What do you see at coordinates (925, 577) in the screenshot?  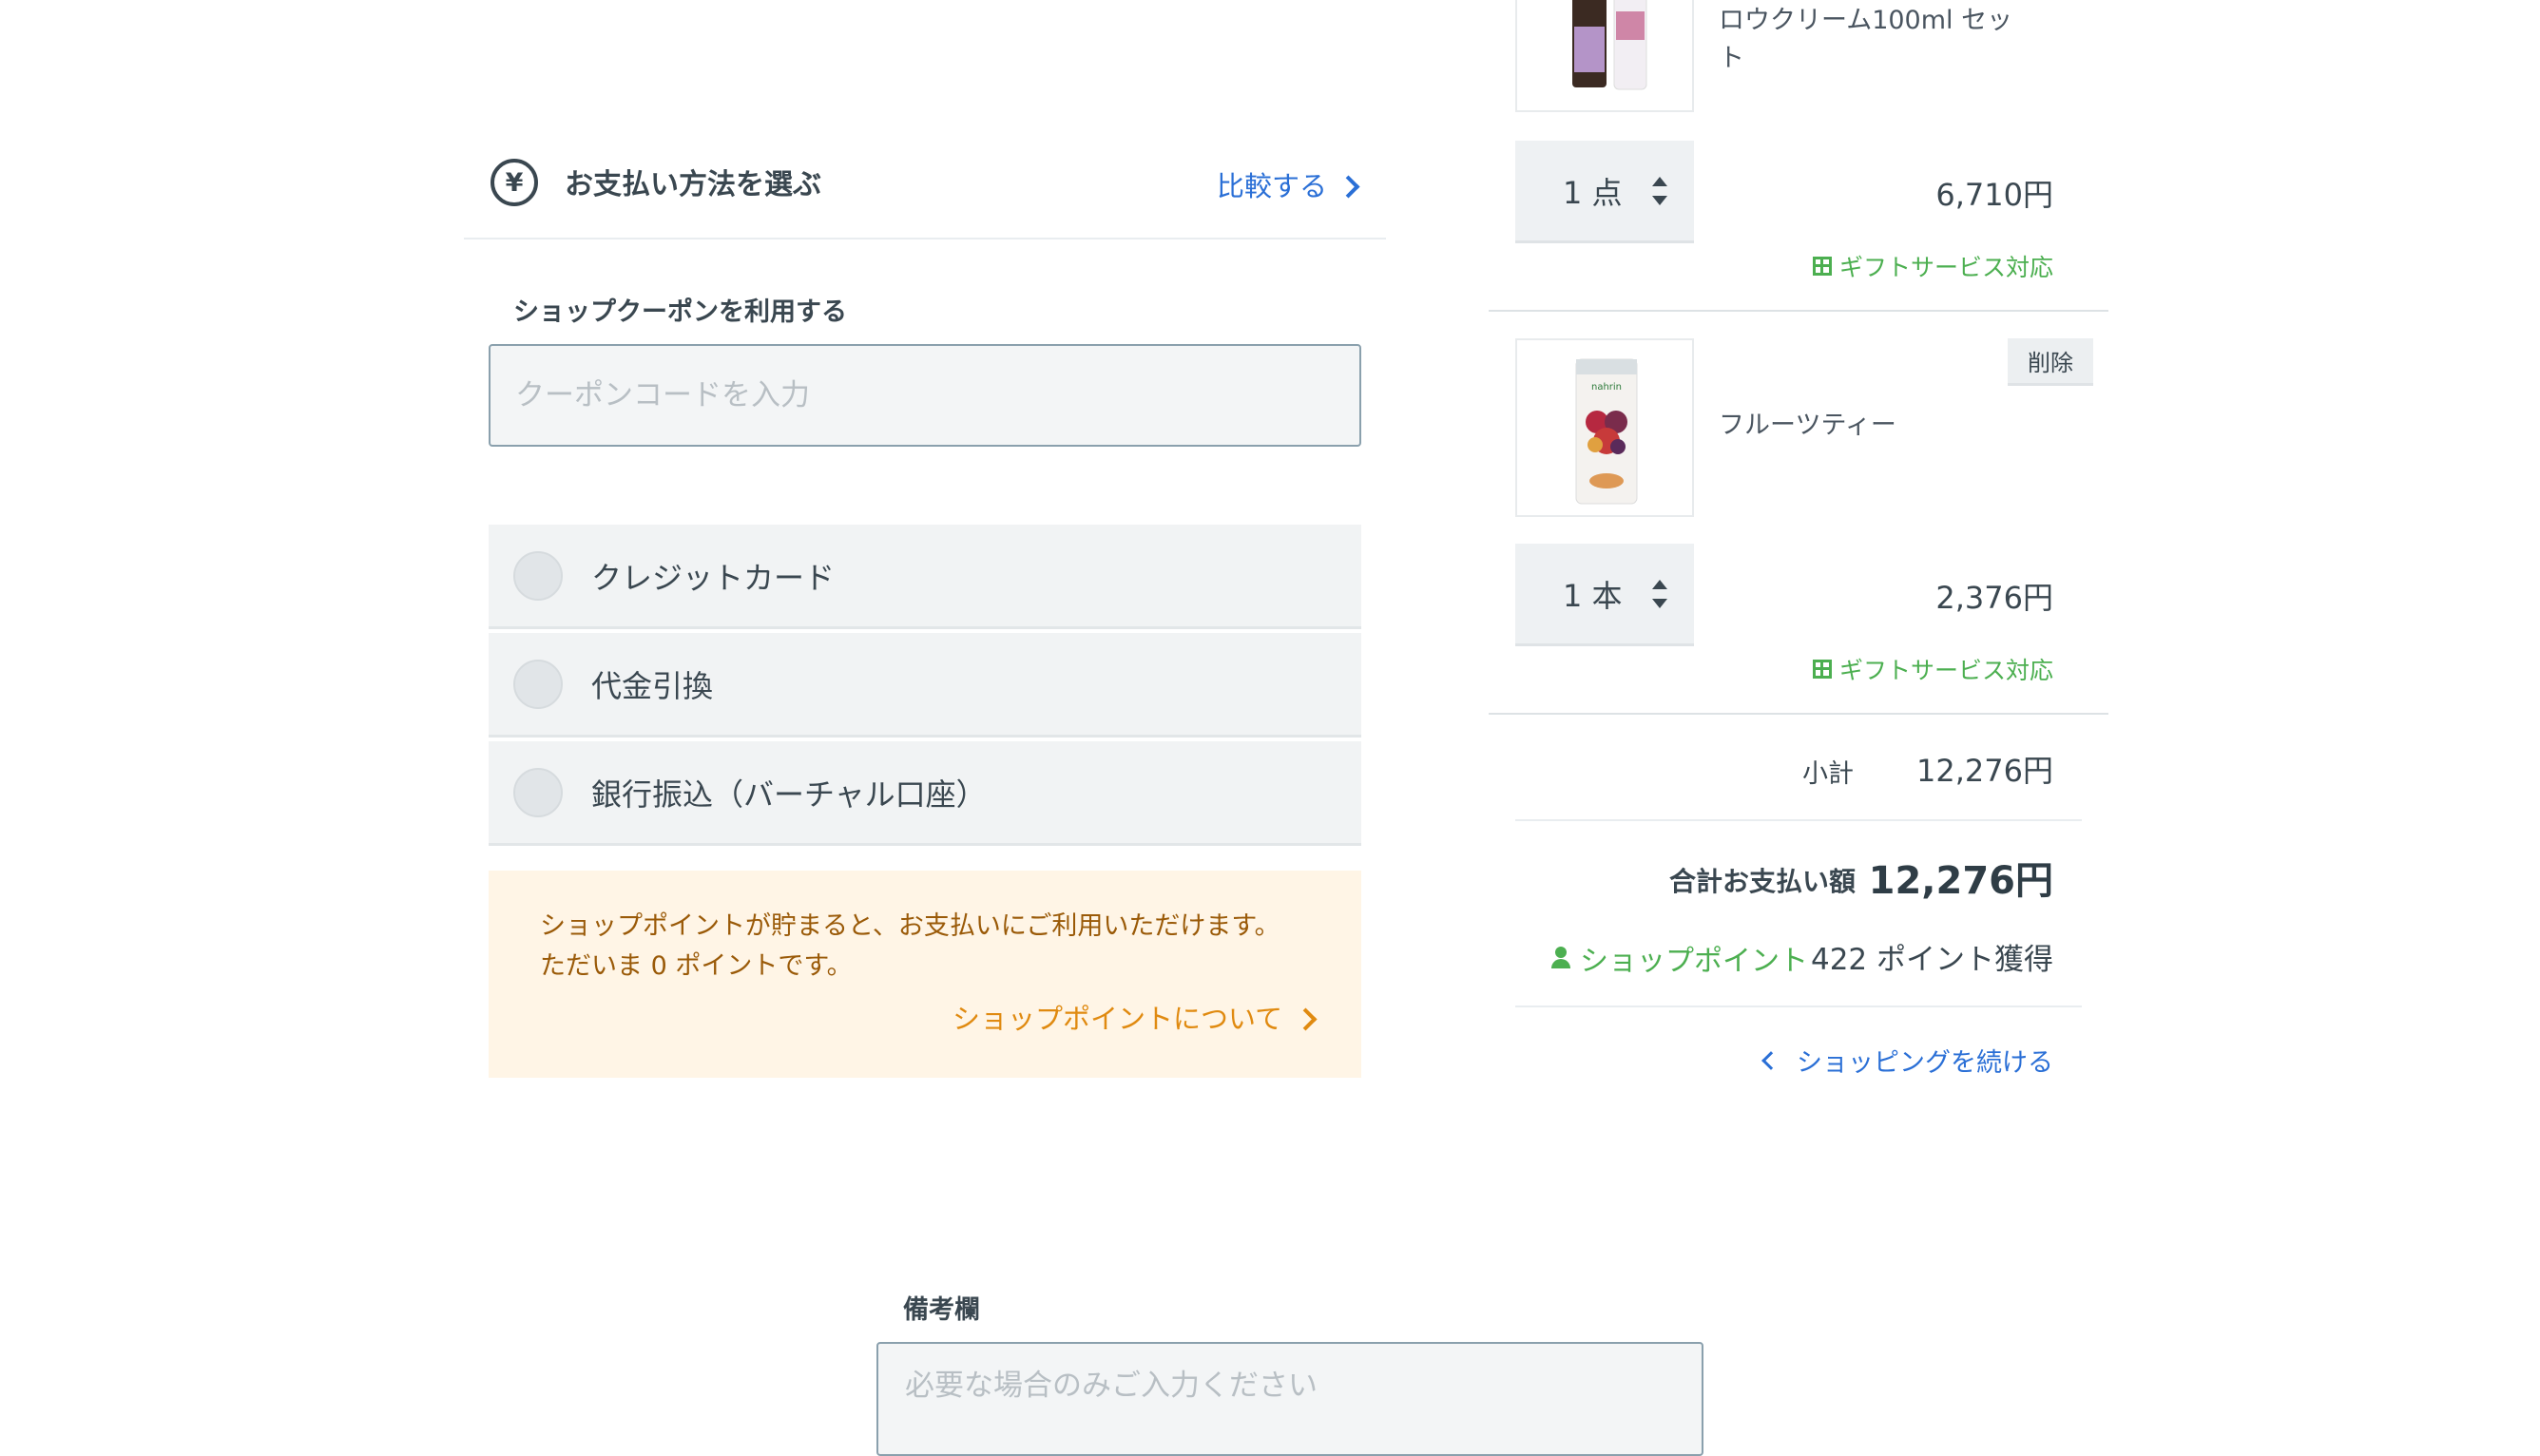 I see `payment-option-credit-card: クレジットカード` at bounding box center [925, 577].